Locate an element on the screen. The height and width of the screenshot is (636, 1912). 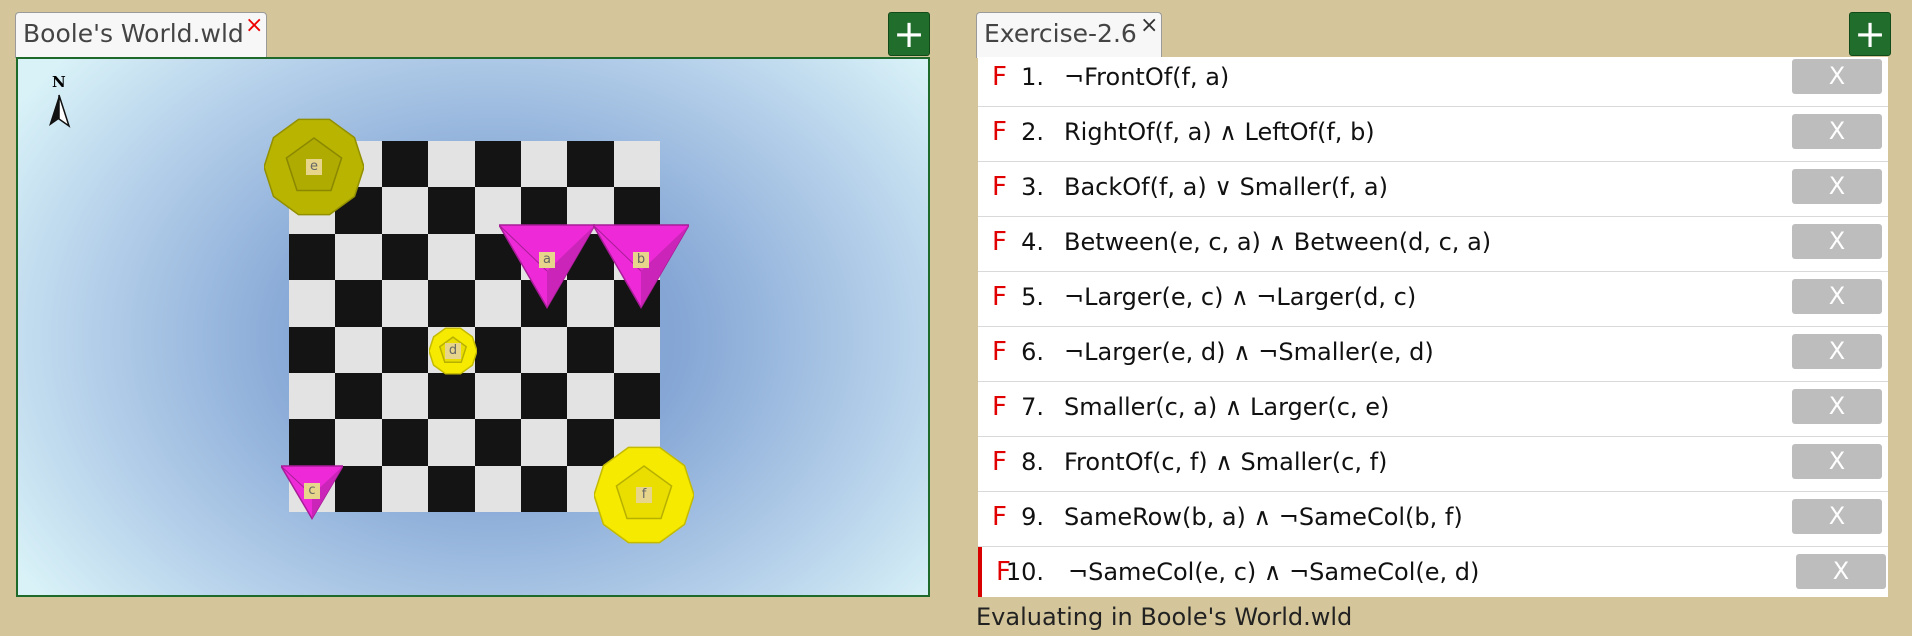
sentence-row: F 3. BackOf(f, a) ∨ Smaller(f, a) X is located at coordinates (1433, 189).